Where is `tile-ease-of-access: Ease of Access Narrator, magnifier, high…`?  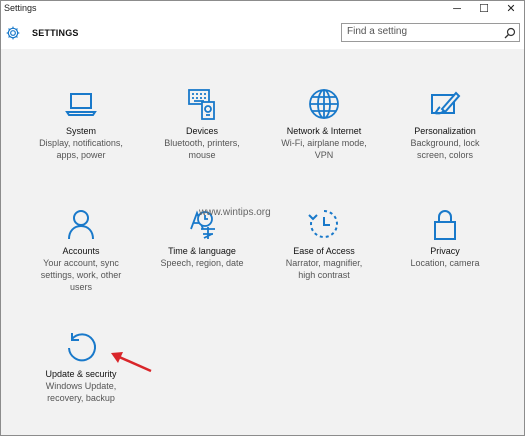 tile-ease-of-access: Ease of Access Narrator, magnifier, high… is located at coordinates (324, 244).